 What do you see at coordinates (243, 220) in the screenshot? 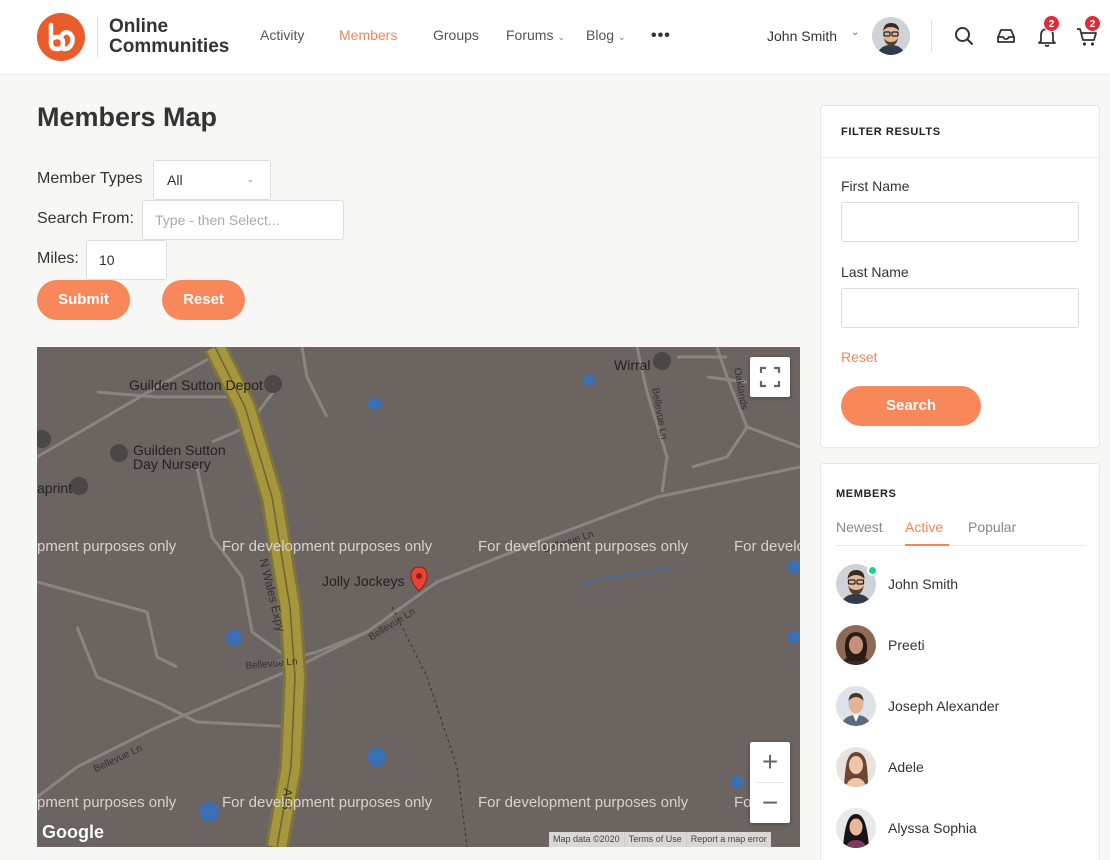
I see `search-from-input` at bounding box center [243, 220].